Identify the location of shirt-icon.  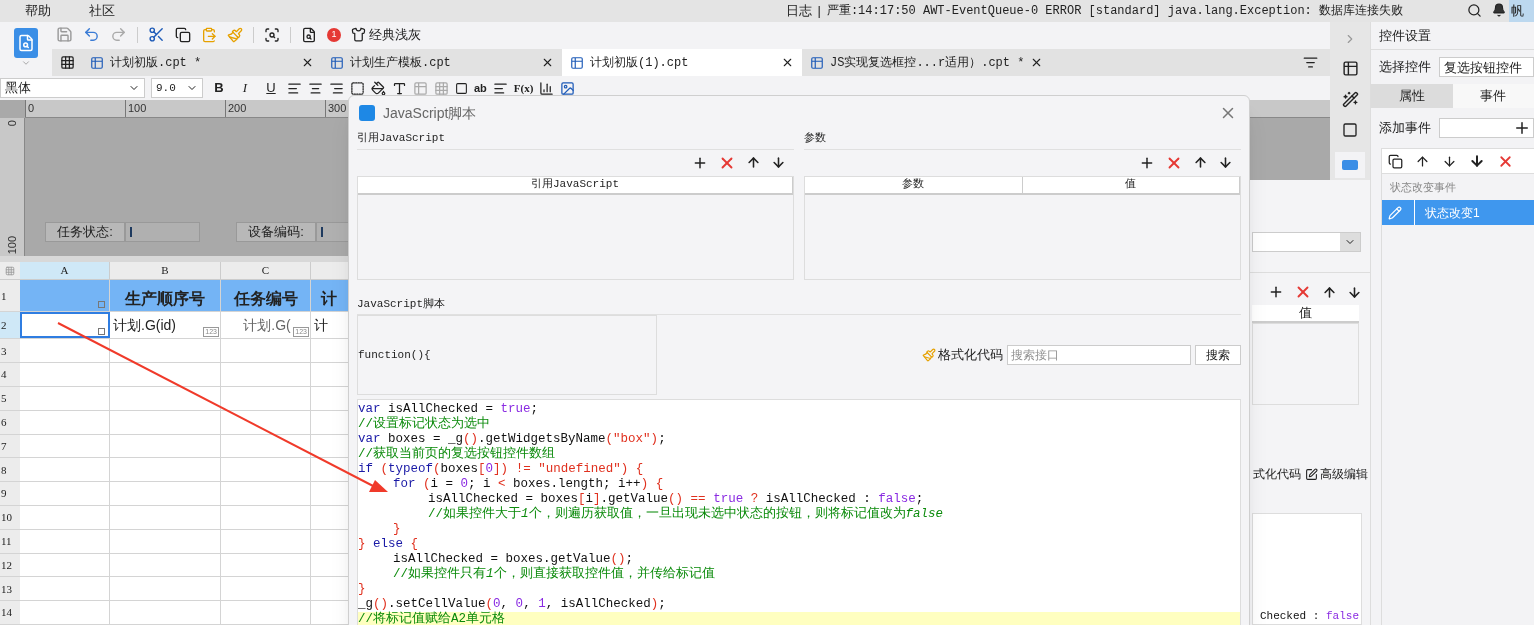
(358, 34).